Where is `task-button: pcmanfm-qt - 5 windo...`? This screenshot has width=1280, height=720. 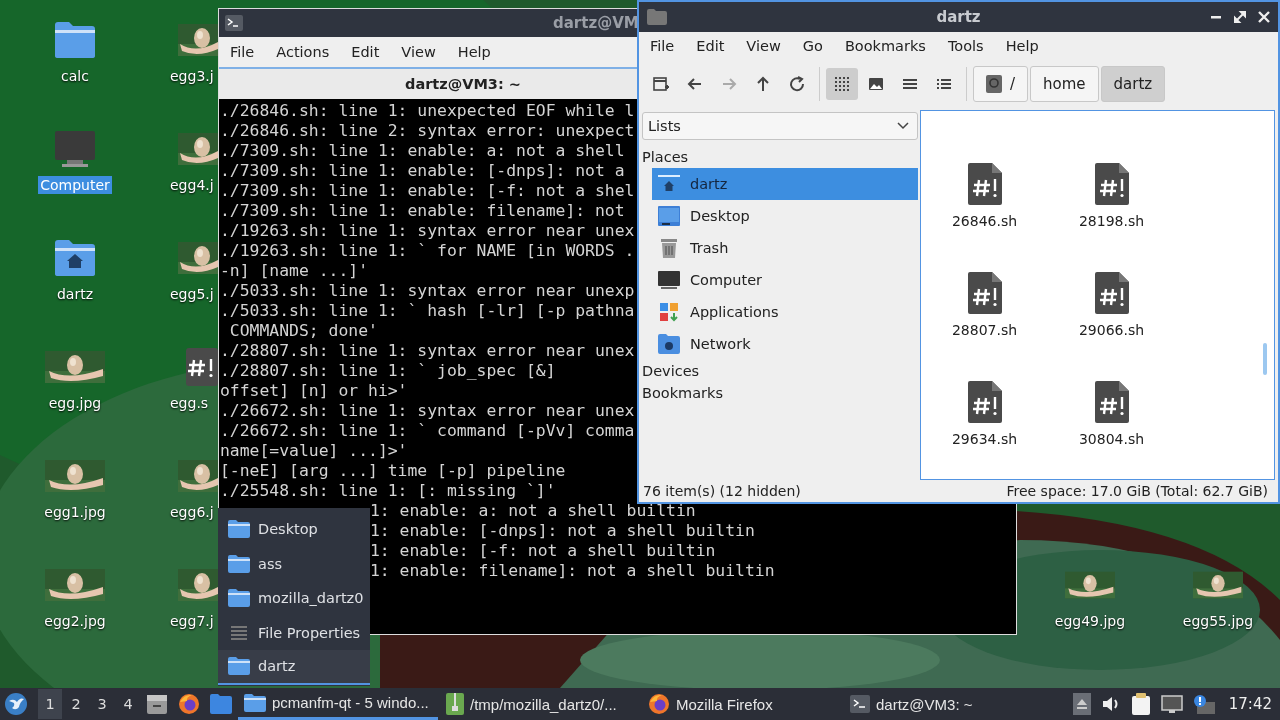 task-button: pcmanfm-qt - 5 windo... is located at coordinates (338, 704).